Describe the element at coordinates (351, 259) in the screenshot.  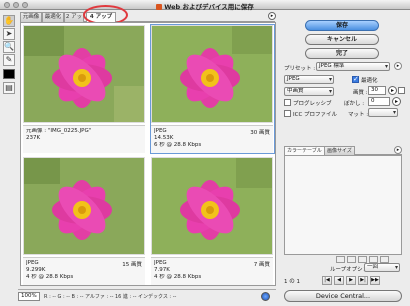
I see `web-shift-icon` at that location.